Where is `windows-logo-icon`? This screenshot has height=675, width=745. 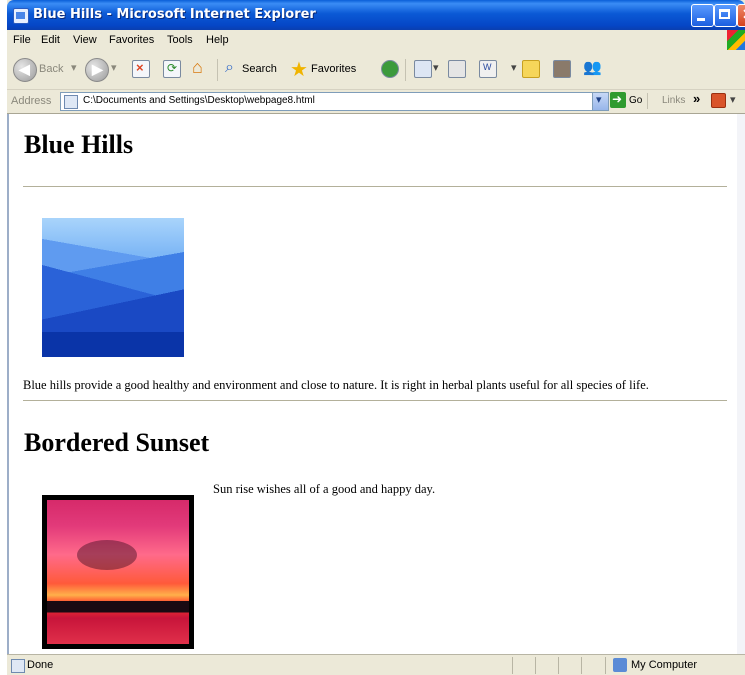 windows-logo-icon is located at coordinates (736, 40).